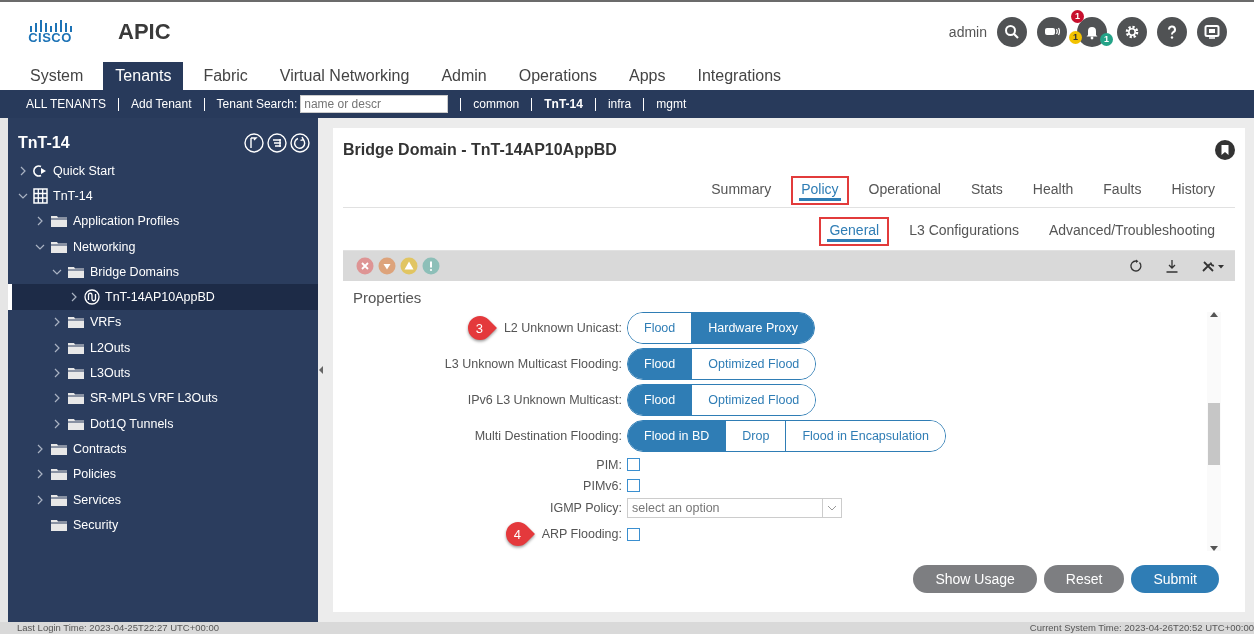  I want to click on tree-item: VRFs, so click(163, 322).